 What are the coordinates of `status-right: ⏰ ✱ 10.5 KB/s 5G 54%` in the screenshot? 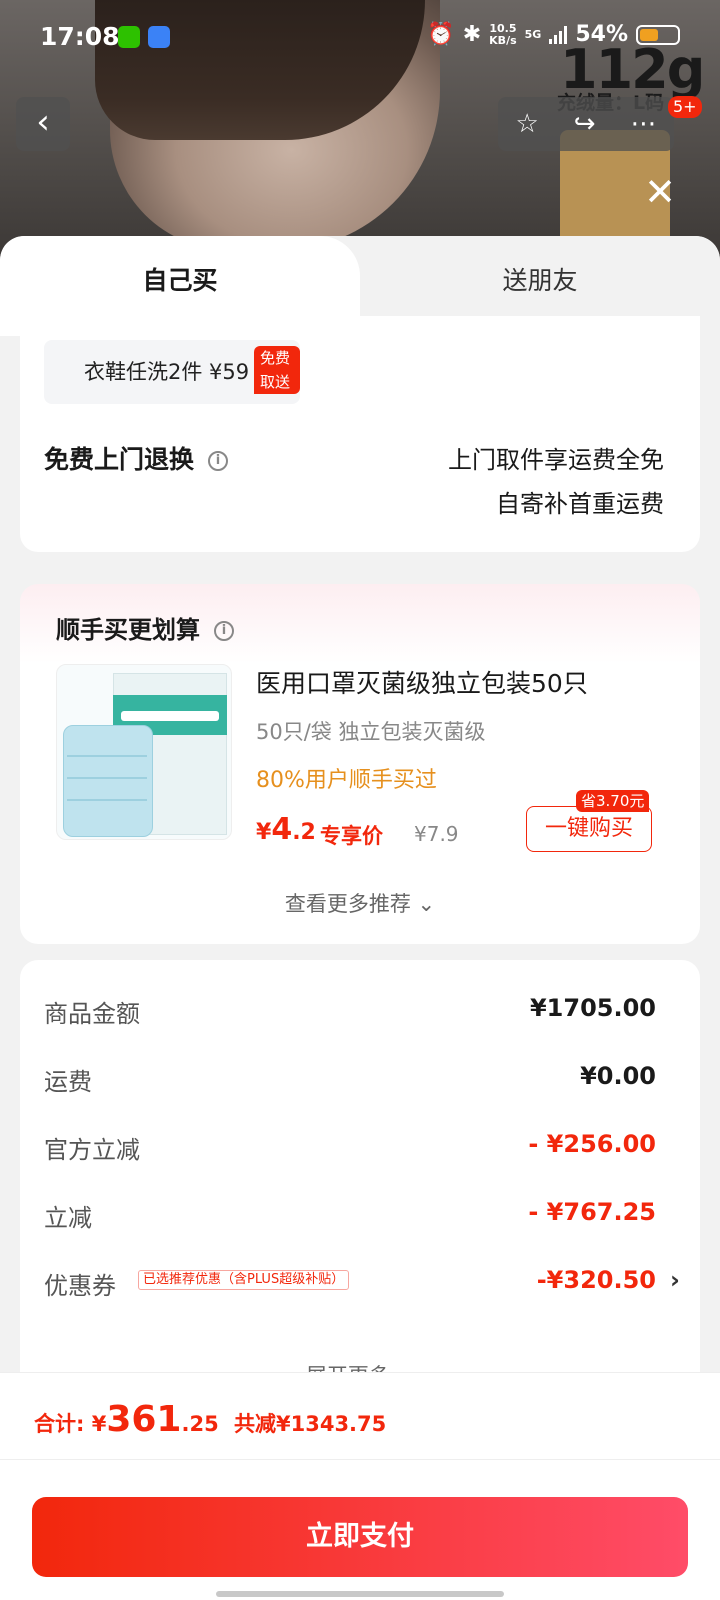 It's located at (553, 34).